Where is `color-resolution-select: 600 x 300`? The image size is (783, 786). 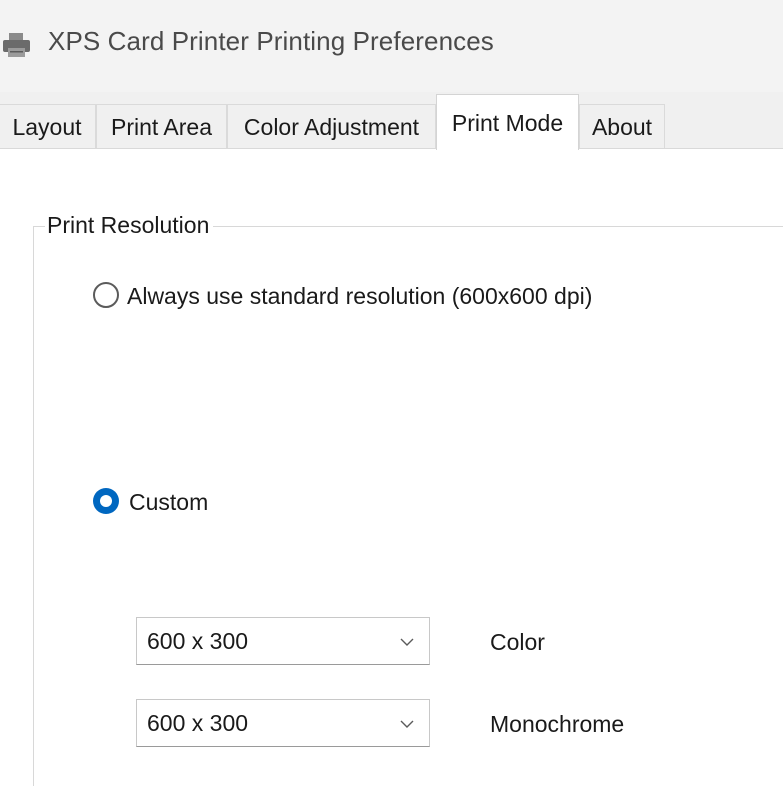
color-resolution-select: 600 x 300 is located at coordinates (283, 641).